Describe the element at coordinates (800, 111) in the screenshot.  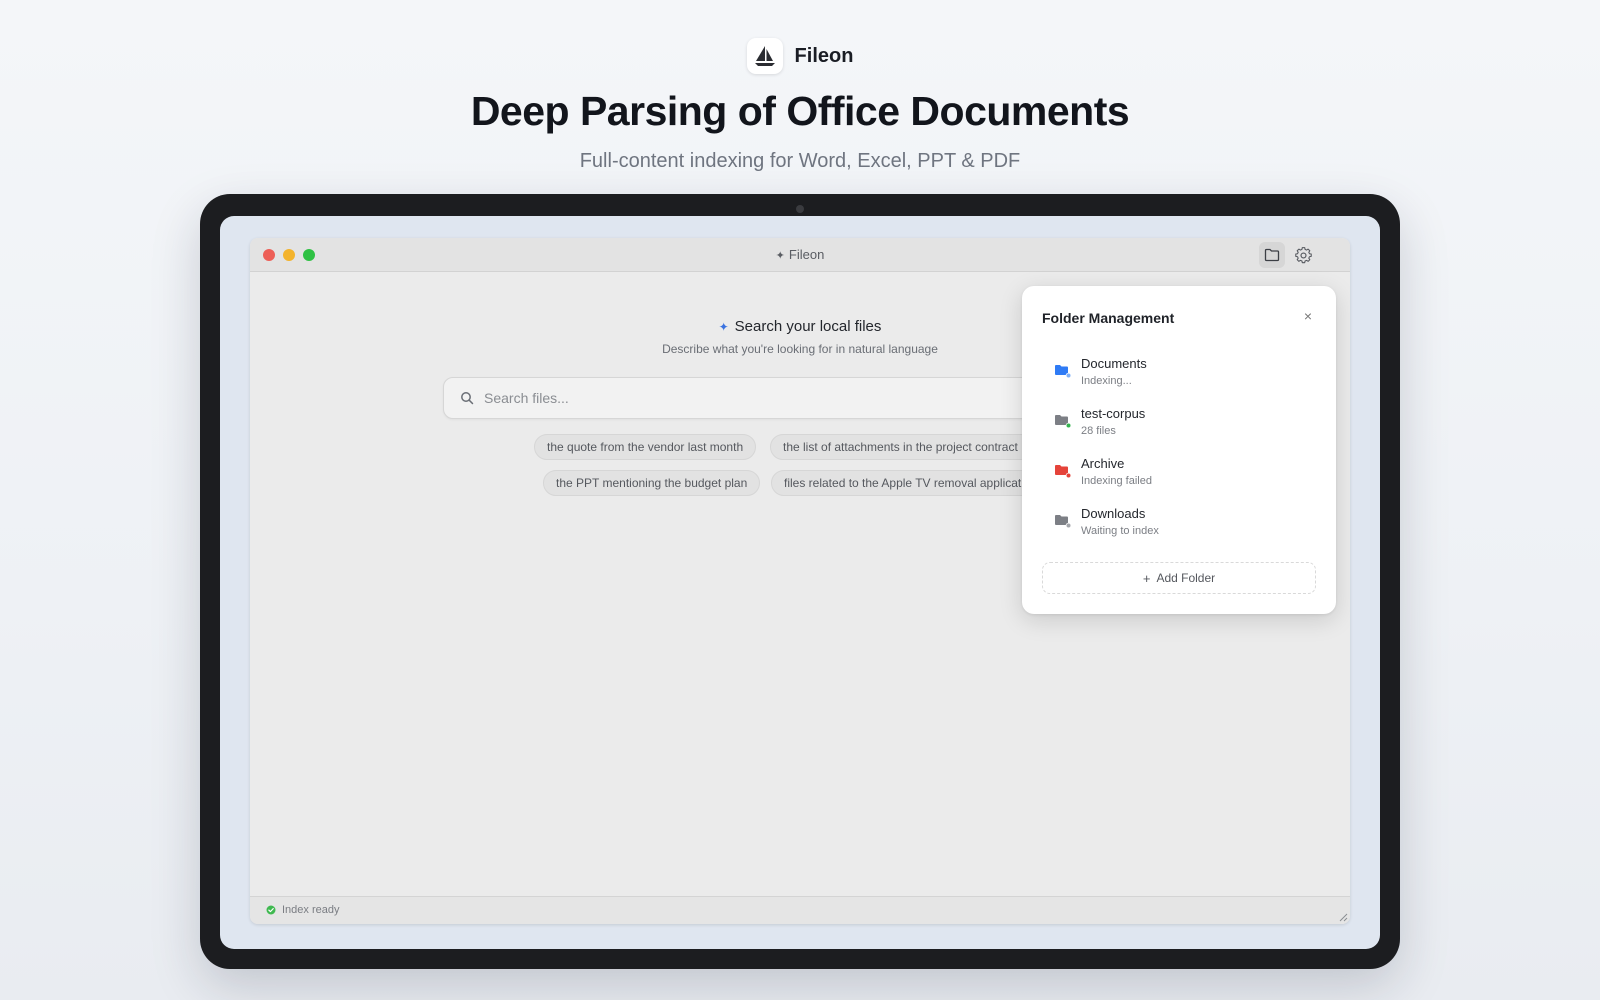
I see `hero-headline: Deep Parsing of Office Documents` at that location.